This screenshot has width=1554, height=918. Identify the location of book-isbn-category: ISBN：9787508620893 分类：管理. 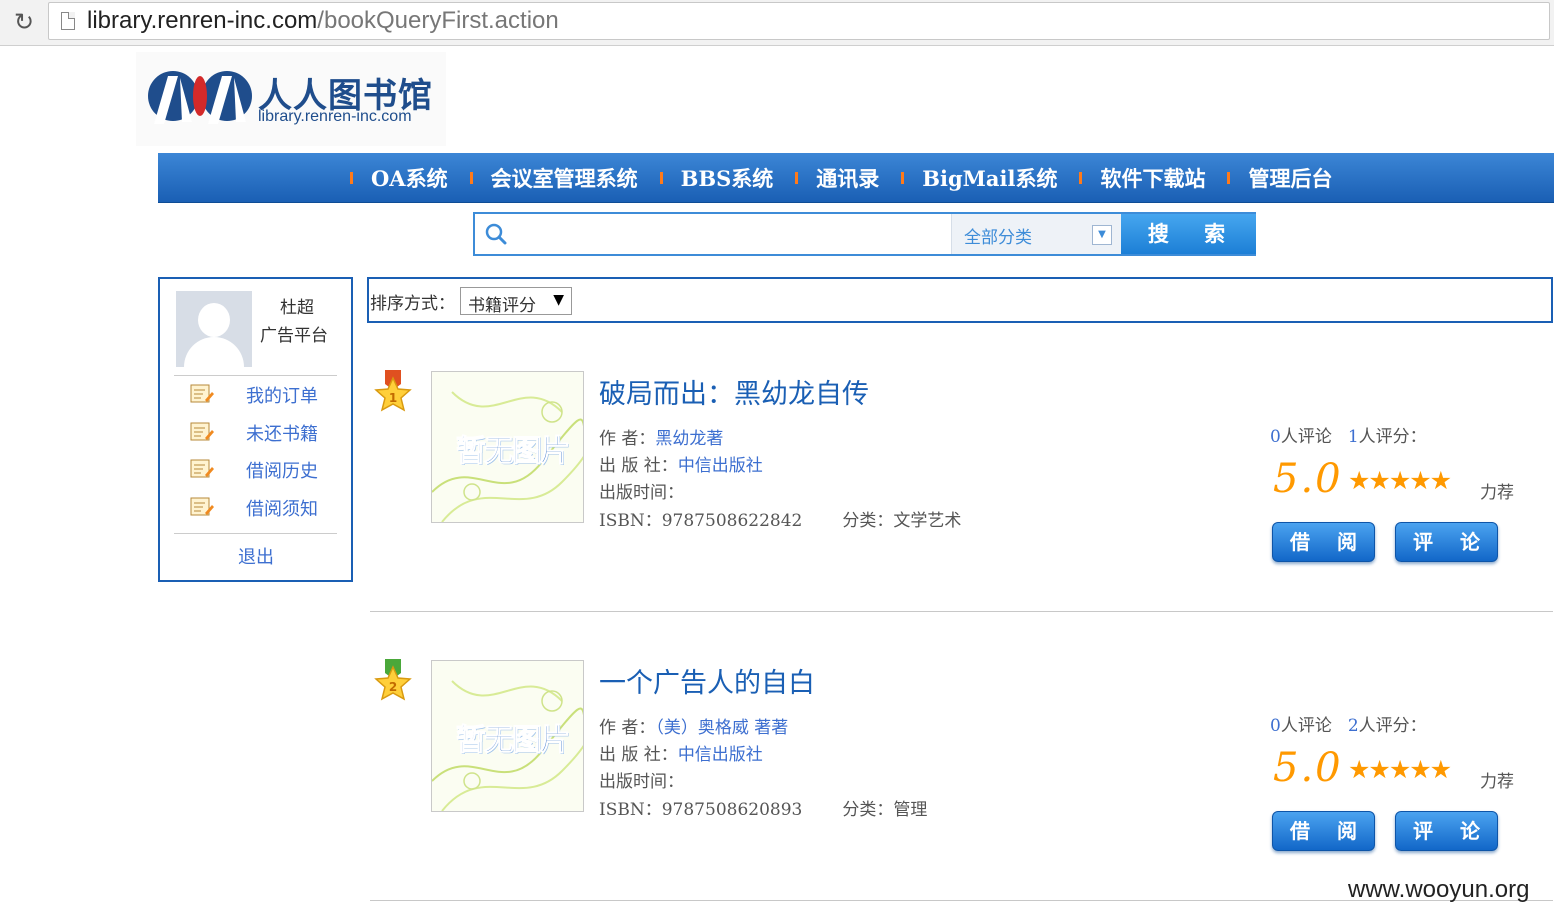
(763, 807).